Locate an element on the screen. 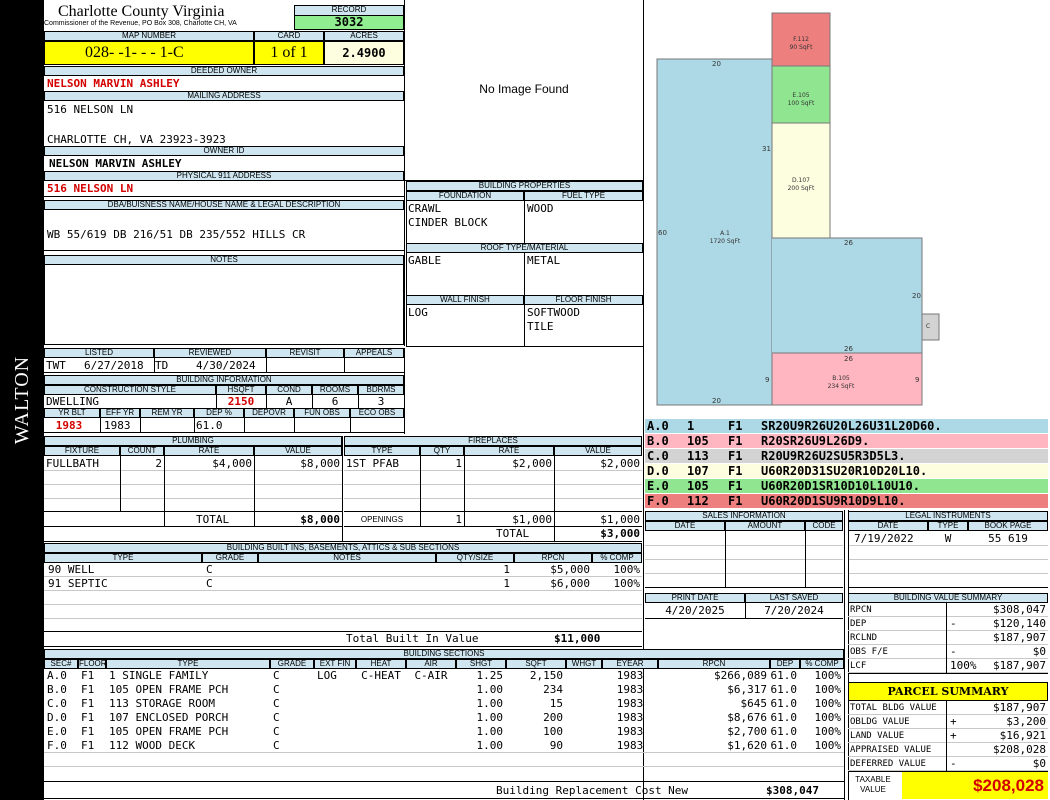 The height and width of the screenshot is (800, 1050). builtins-total: $11,000 is located at coordinates (577, 638).